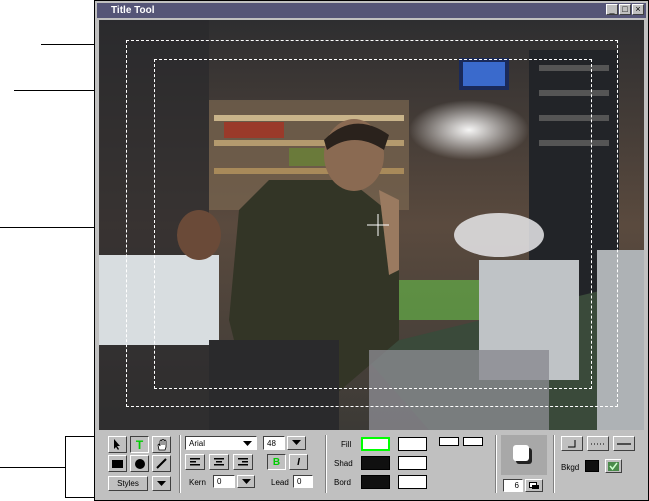  I want to click on align-left-button, so click(195, 462).